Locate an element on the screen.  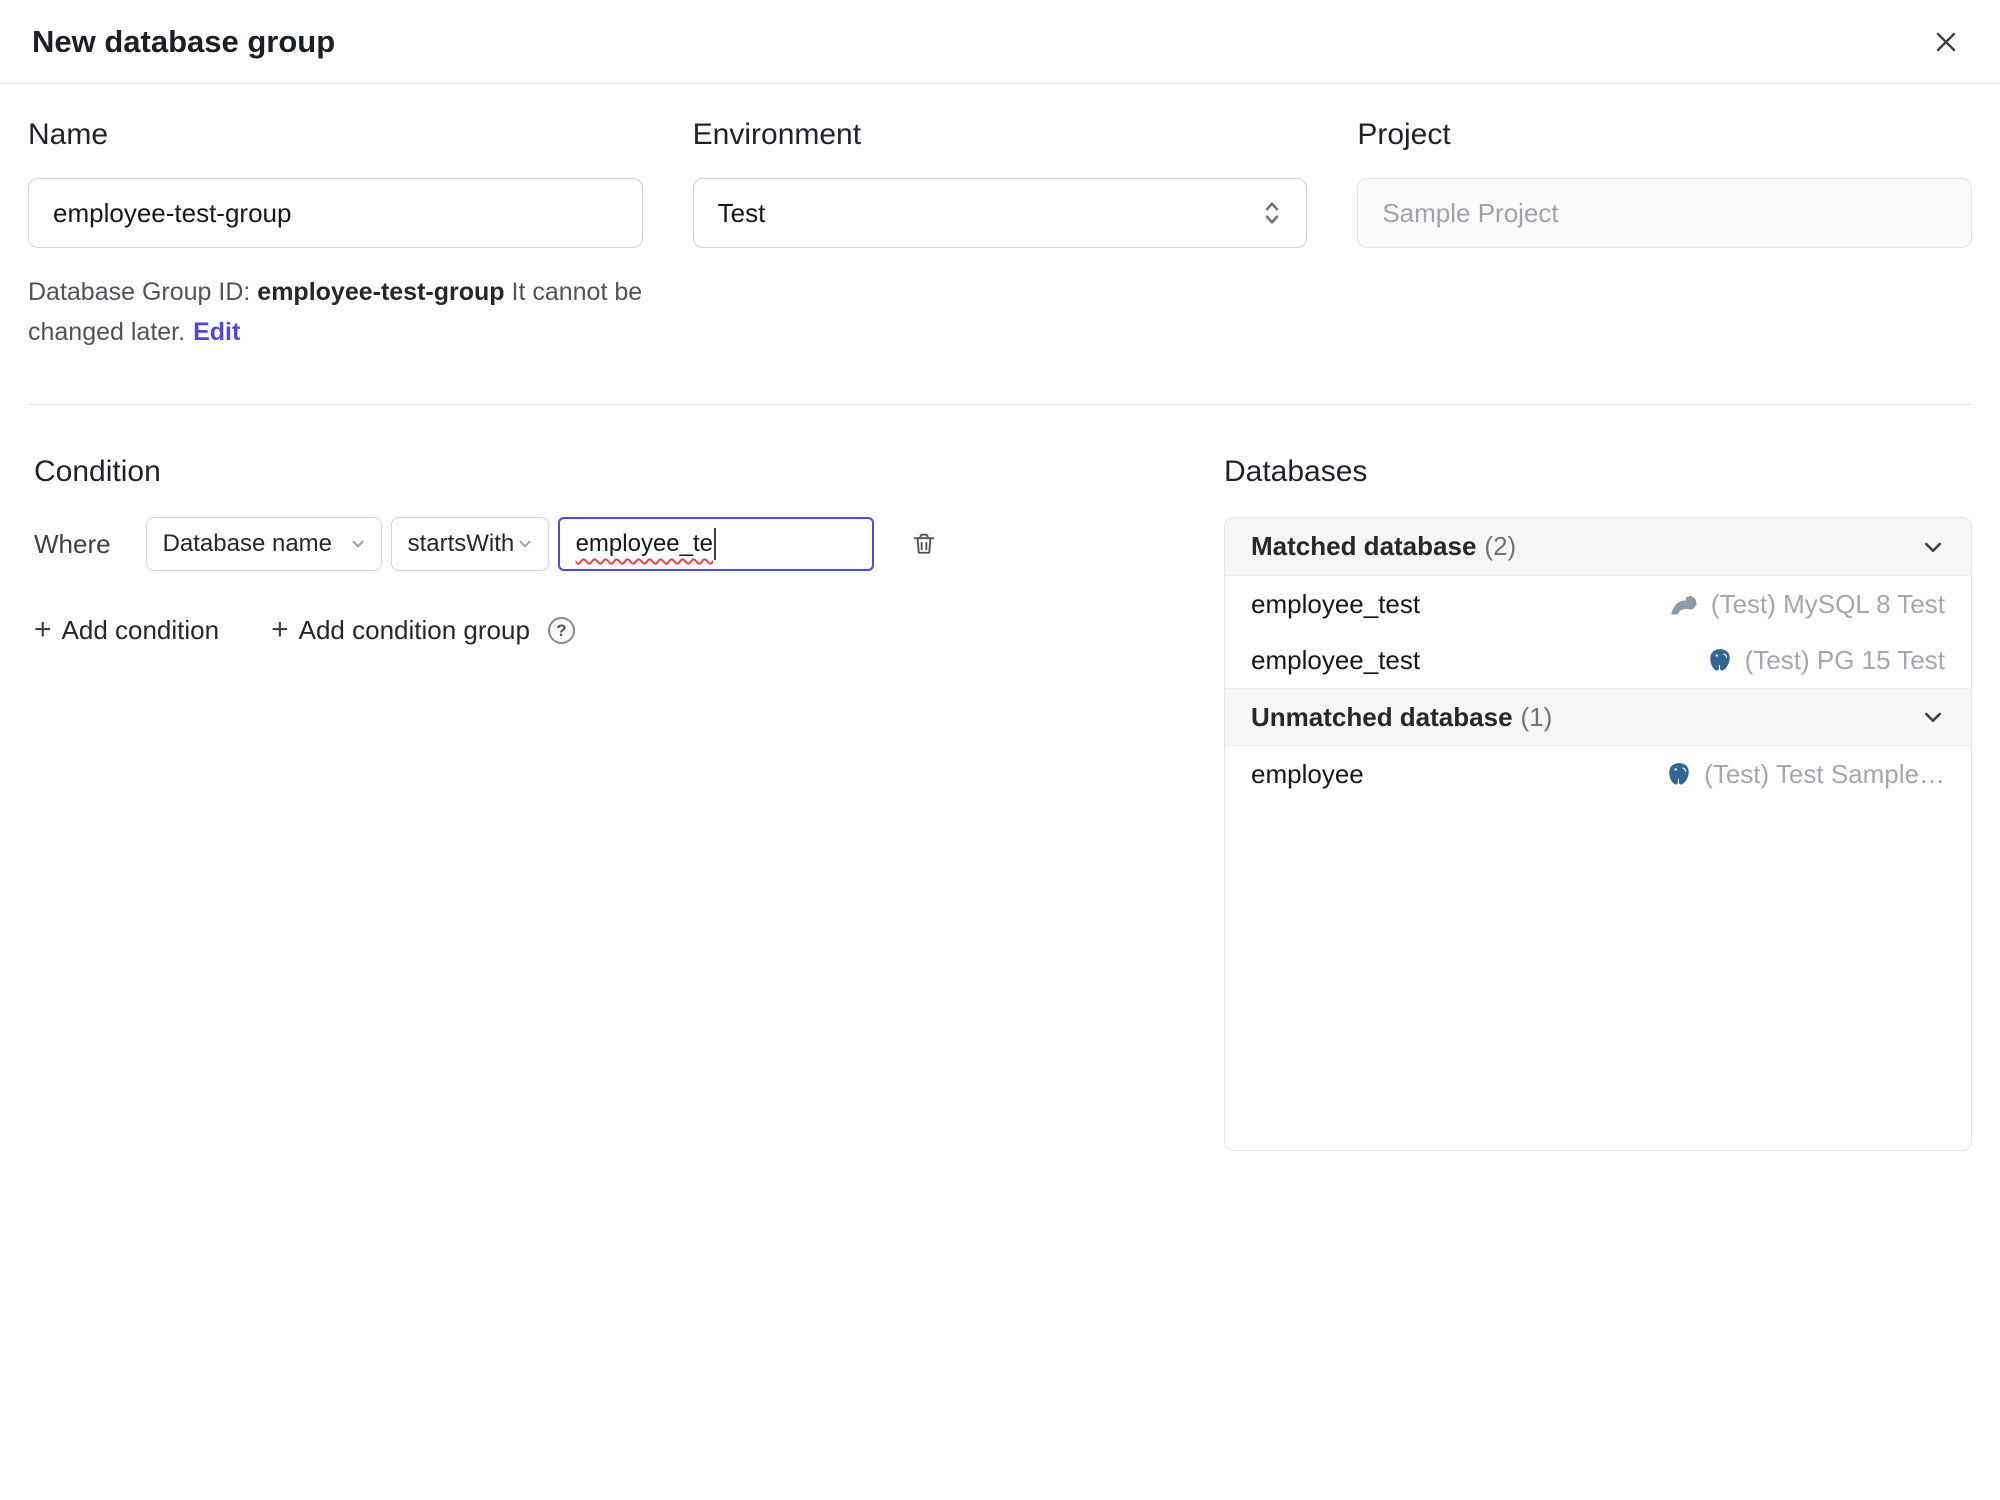
add-condition-button: + Add condition is located at coordinates (127, 629).